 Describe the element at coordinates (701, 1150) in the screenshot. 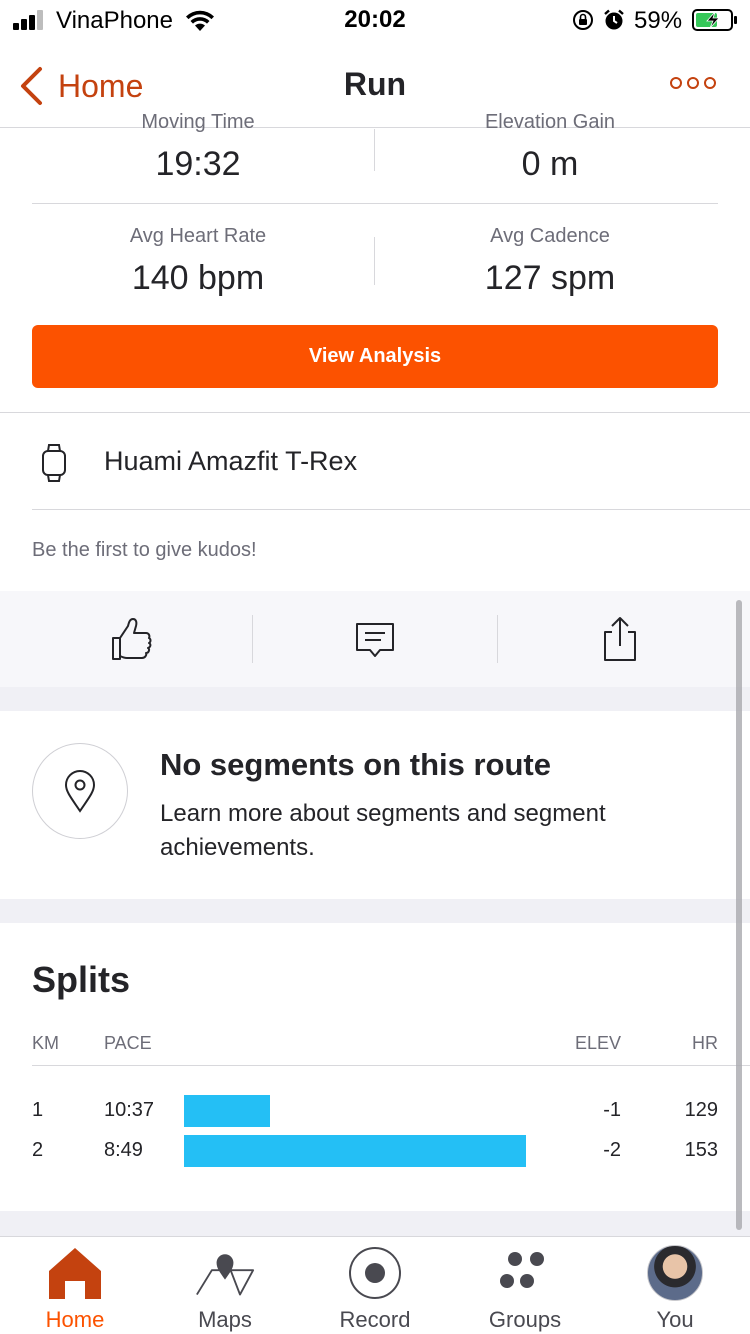

I see `split-hr: 153` at that location.